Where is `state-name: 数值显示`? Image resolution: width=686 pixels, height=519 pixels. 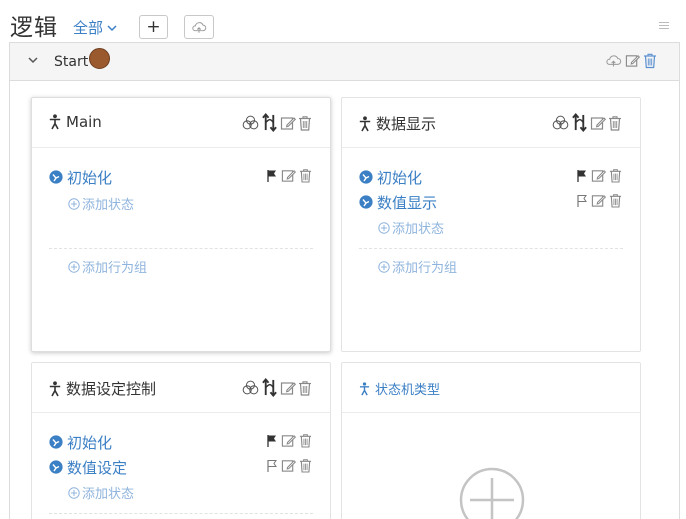 state-name: 数值显示 is located at coordinates (407, 202).